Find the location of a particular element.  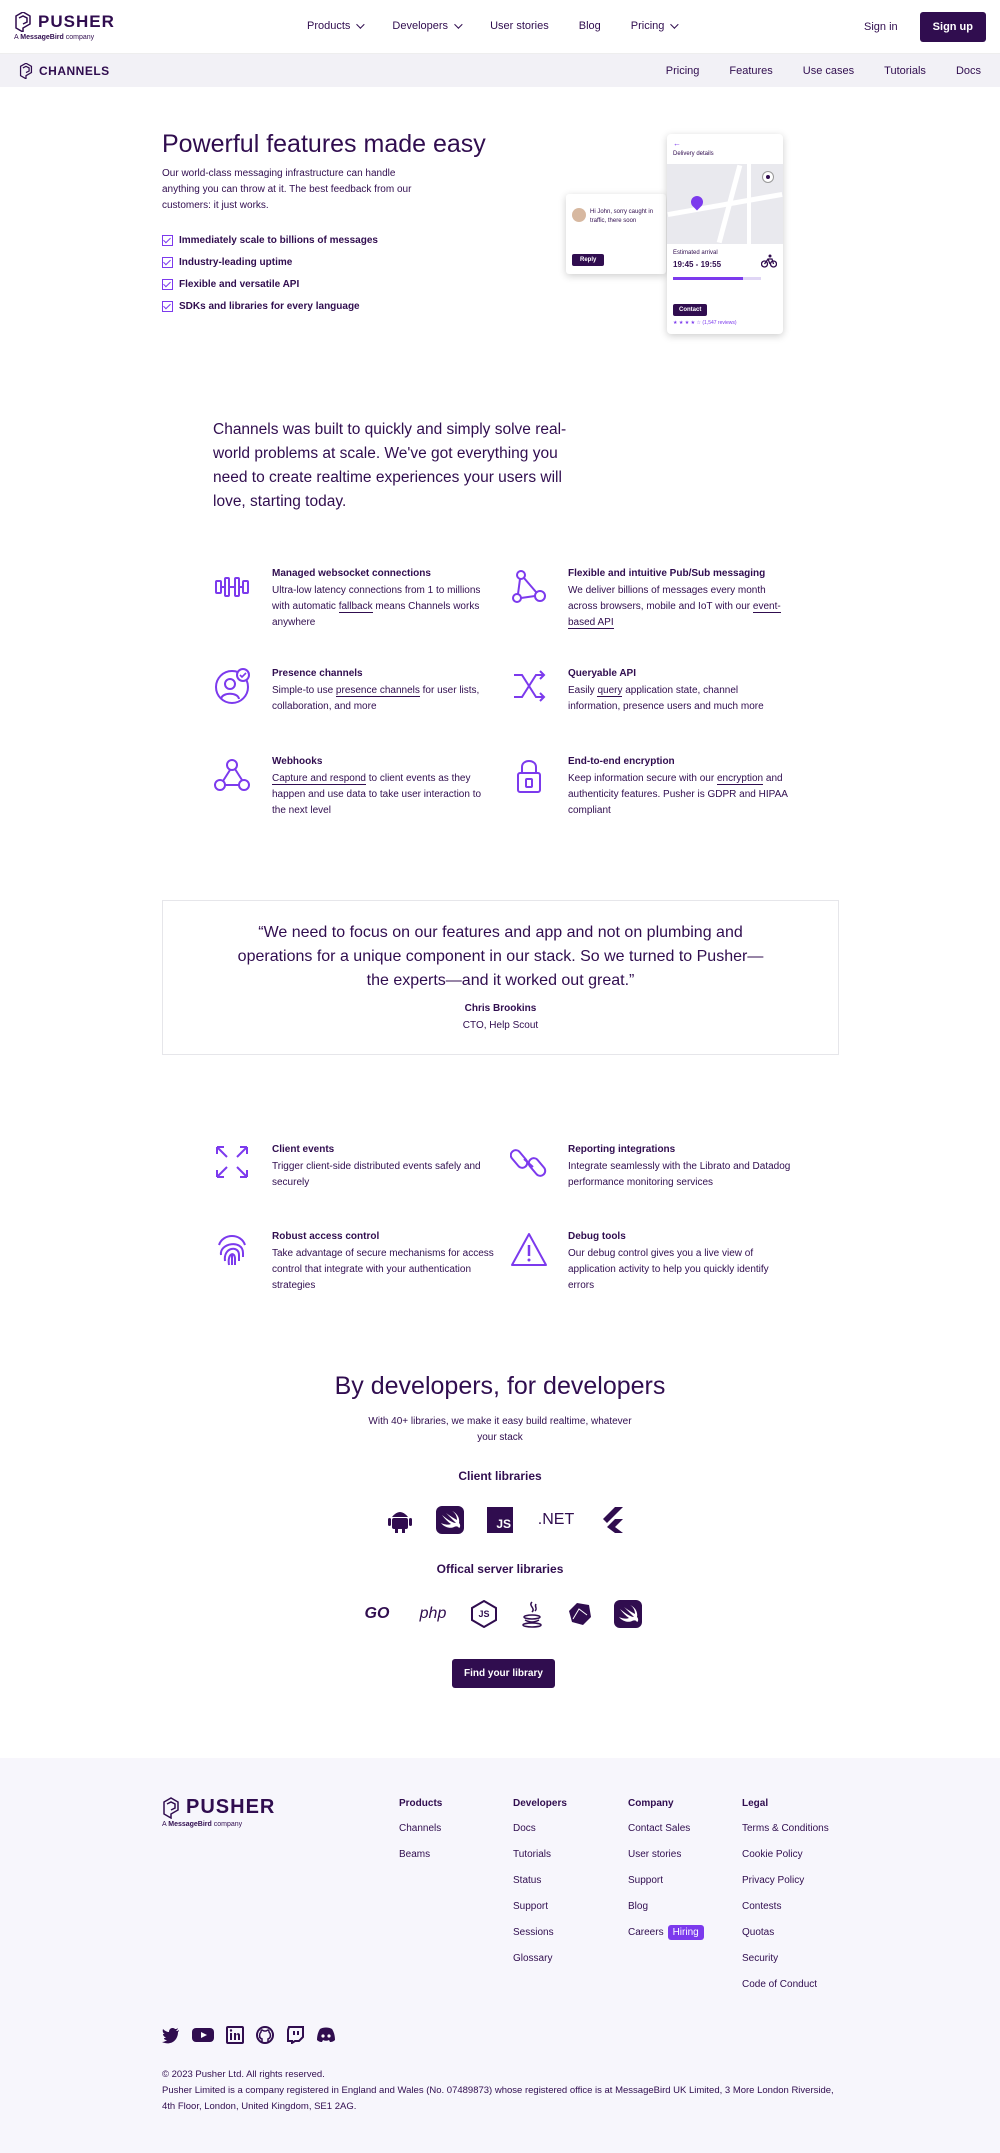

logo-tagline: A MessageBird company is located at coordinates (54, 37).